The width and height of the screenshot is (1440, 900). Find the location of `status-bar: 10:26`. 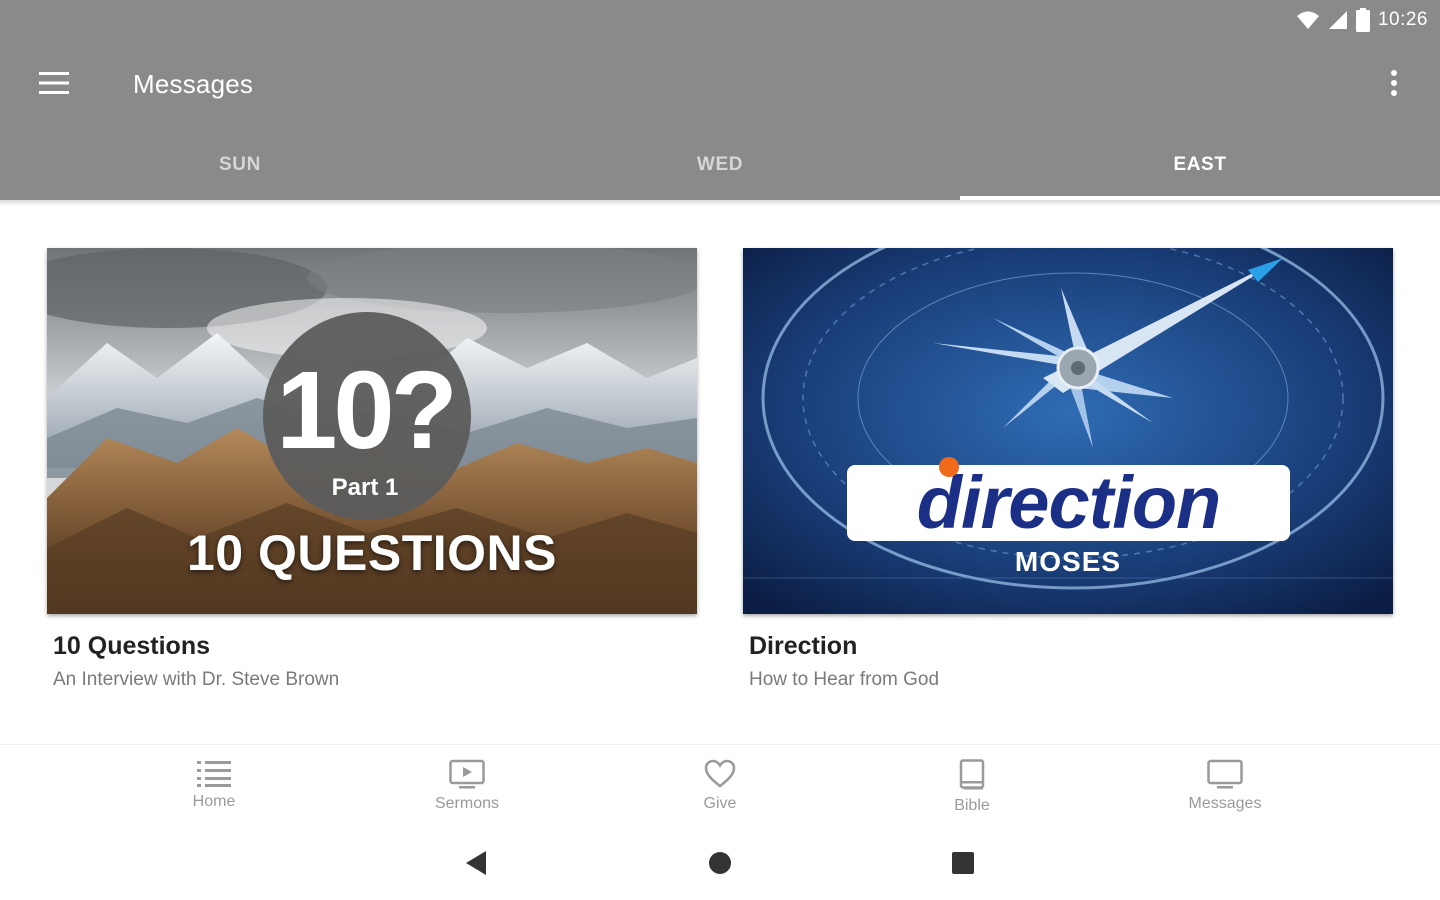

status-bar: 10:26 is located at coordinates (720, 20).